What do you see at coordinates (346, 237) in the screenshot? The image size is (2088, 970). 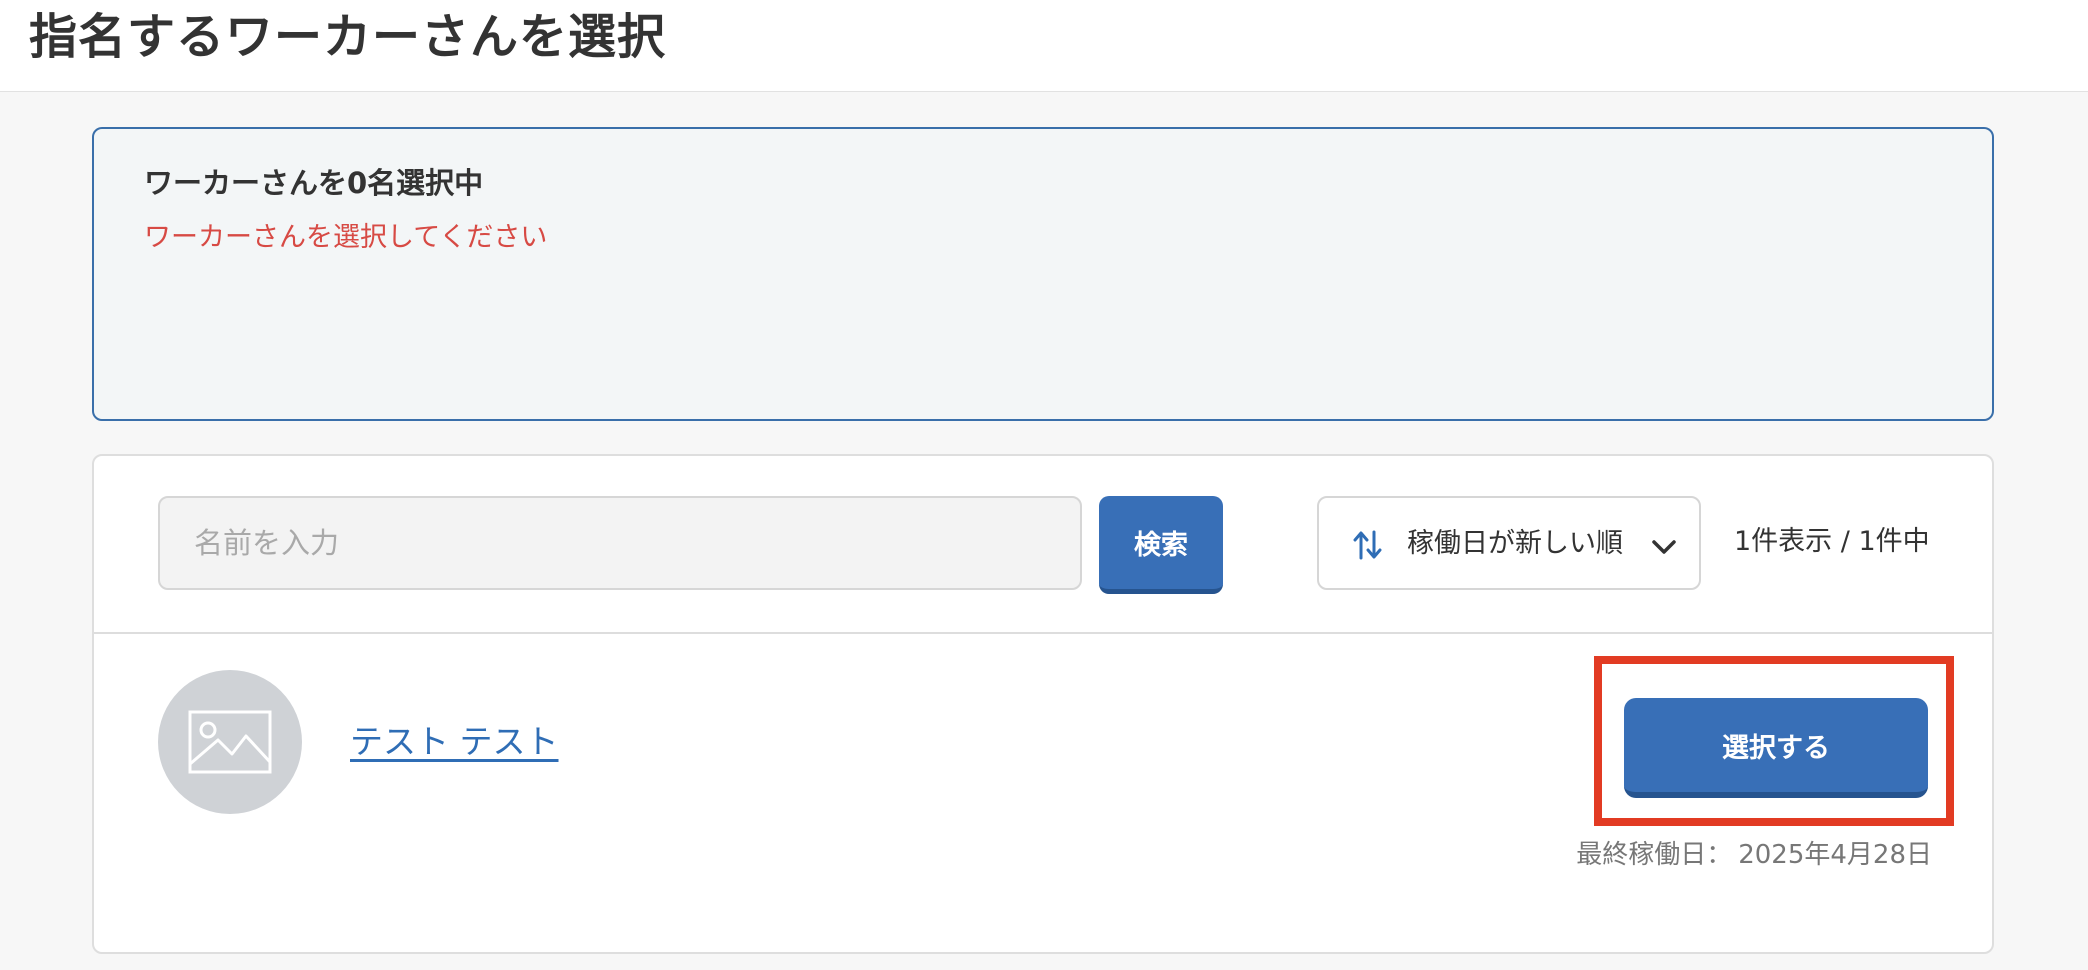 I see `selection-error-message: ワーカーさんを選択してください` at bounding box center [346, 237].